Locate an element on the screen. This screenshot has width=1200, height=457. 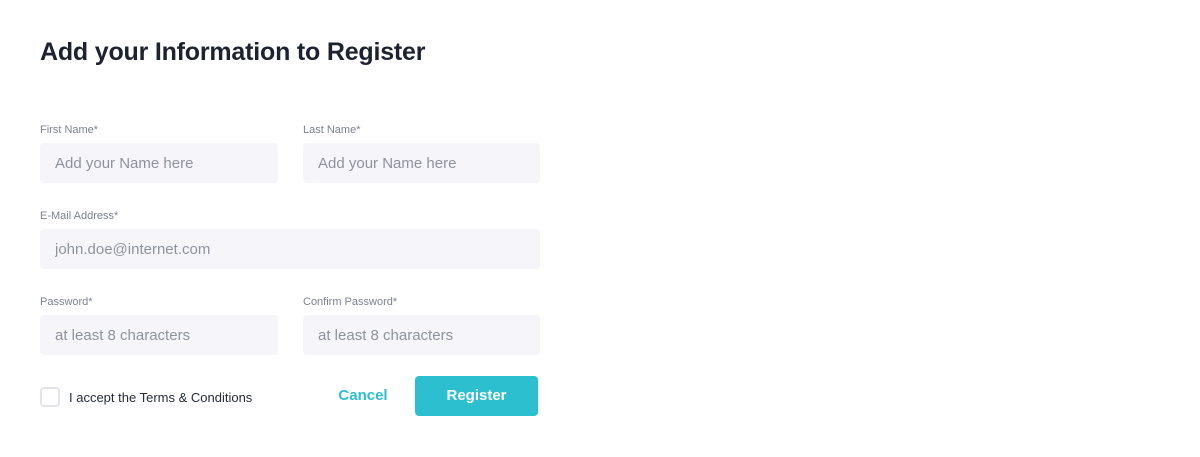
email-input is located at coordinates (290, 249).